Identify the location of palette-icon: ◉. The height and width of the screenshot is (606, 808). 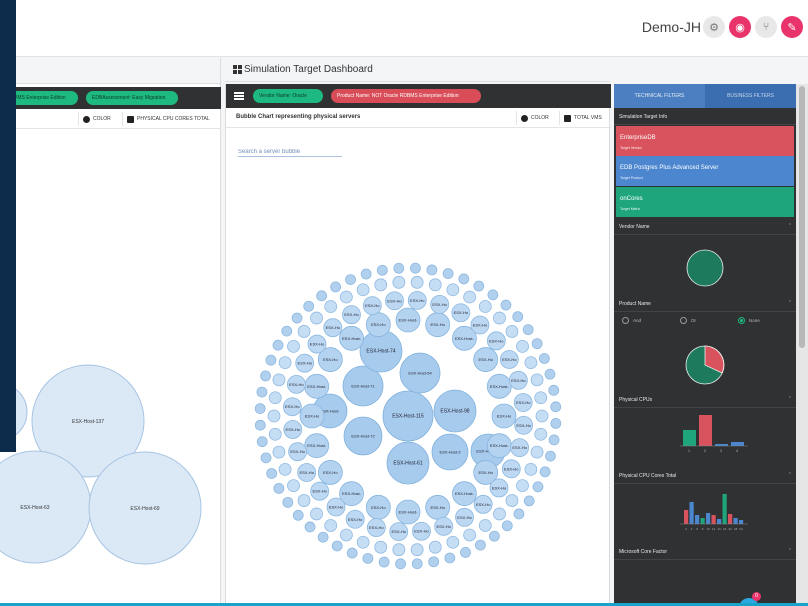
(740, 27).